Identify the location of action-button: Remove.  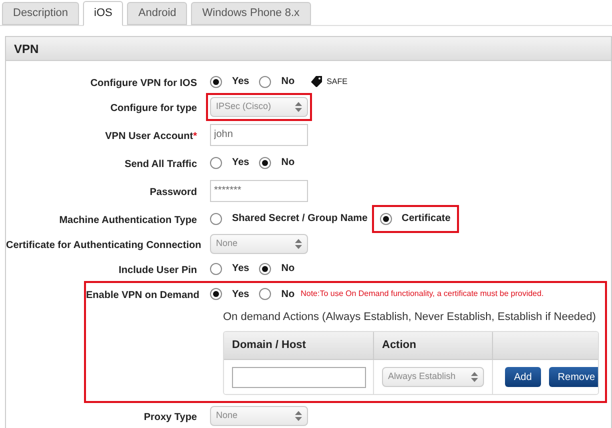
(573, 377).